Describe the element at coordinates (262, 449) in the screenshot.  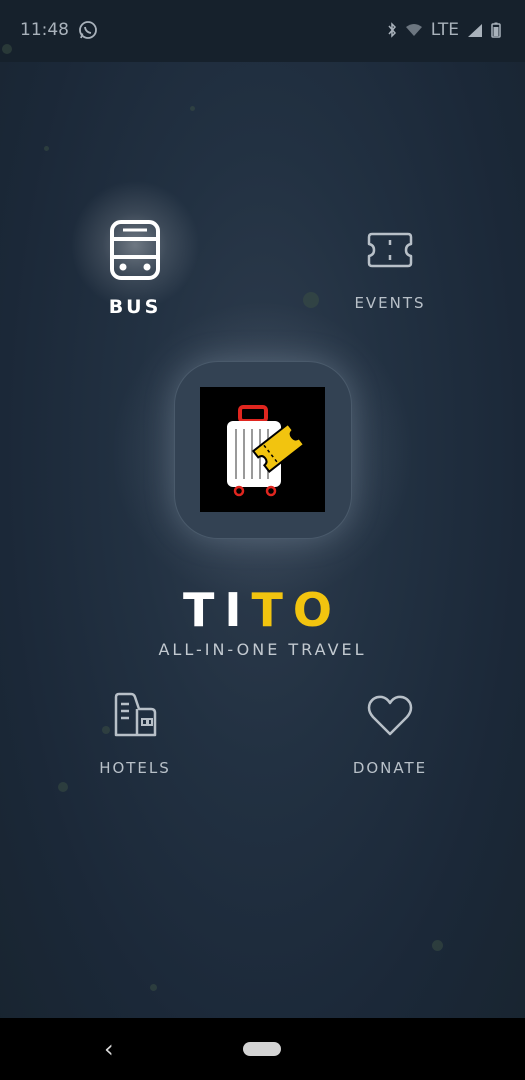
I see `app-logo` at that location.